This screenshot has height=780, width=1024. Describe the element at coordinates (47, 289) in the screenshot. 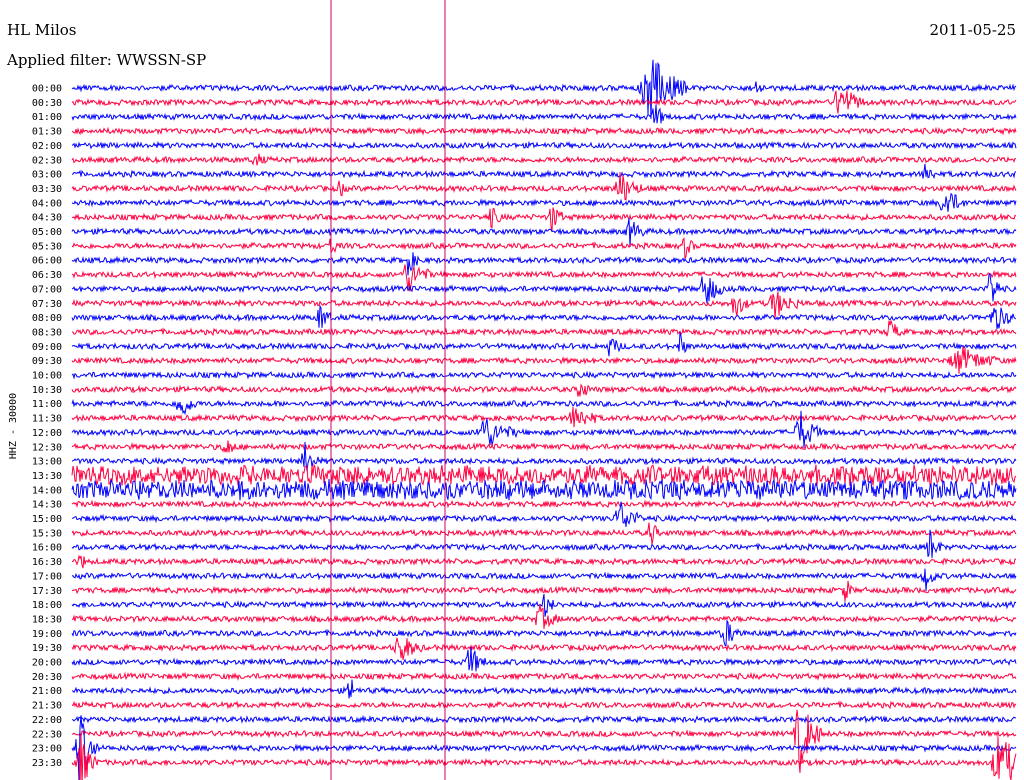

I see `row-time-label: 07:00` at that location.